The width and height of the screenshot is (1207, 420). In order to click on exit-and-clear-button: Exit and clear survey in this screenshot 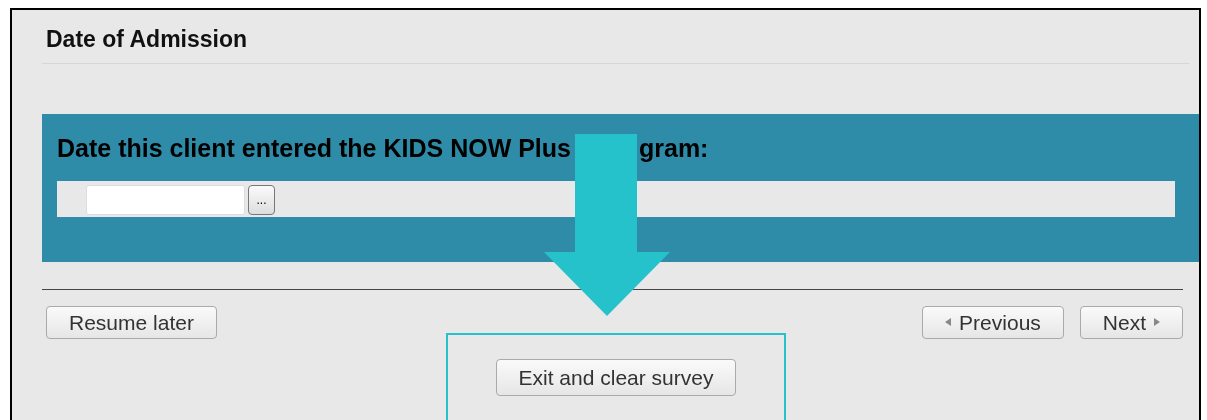, I will do `click(616, 377)`.